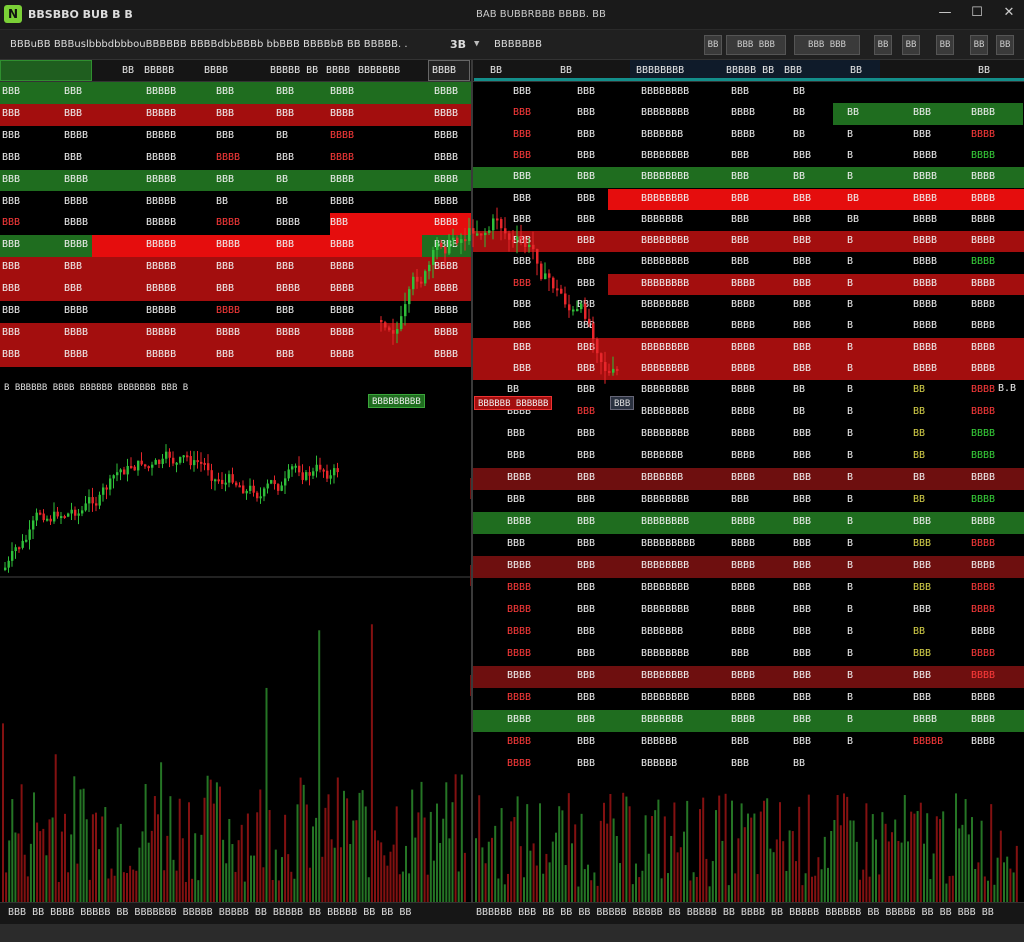  What do you see at coordinates (979, 45) in the screenshot?
I see `toolbar-button-7: BB` at bounding box center [979, 45].